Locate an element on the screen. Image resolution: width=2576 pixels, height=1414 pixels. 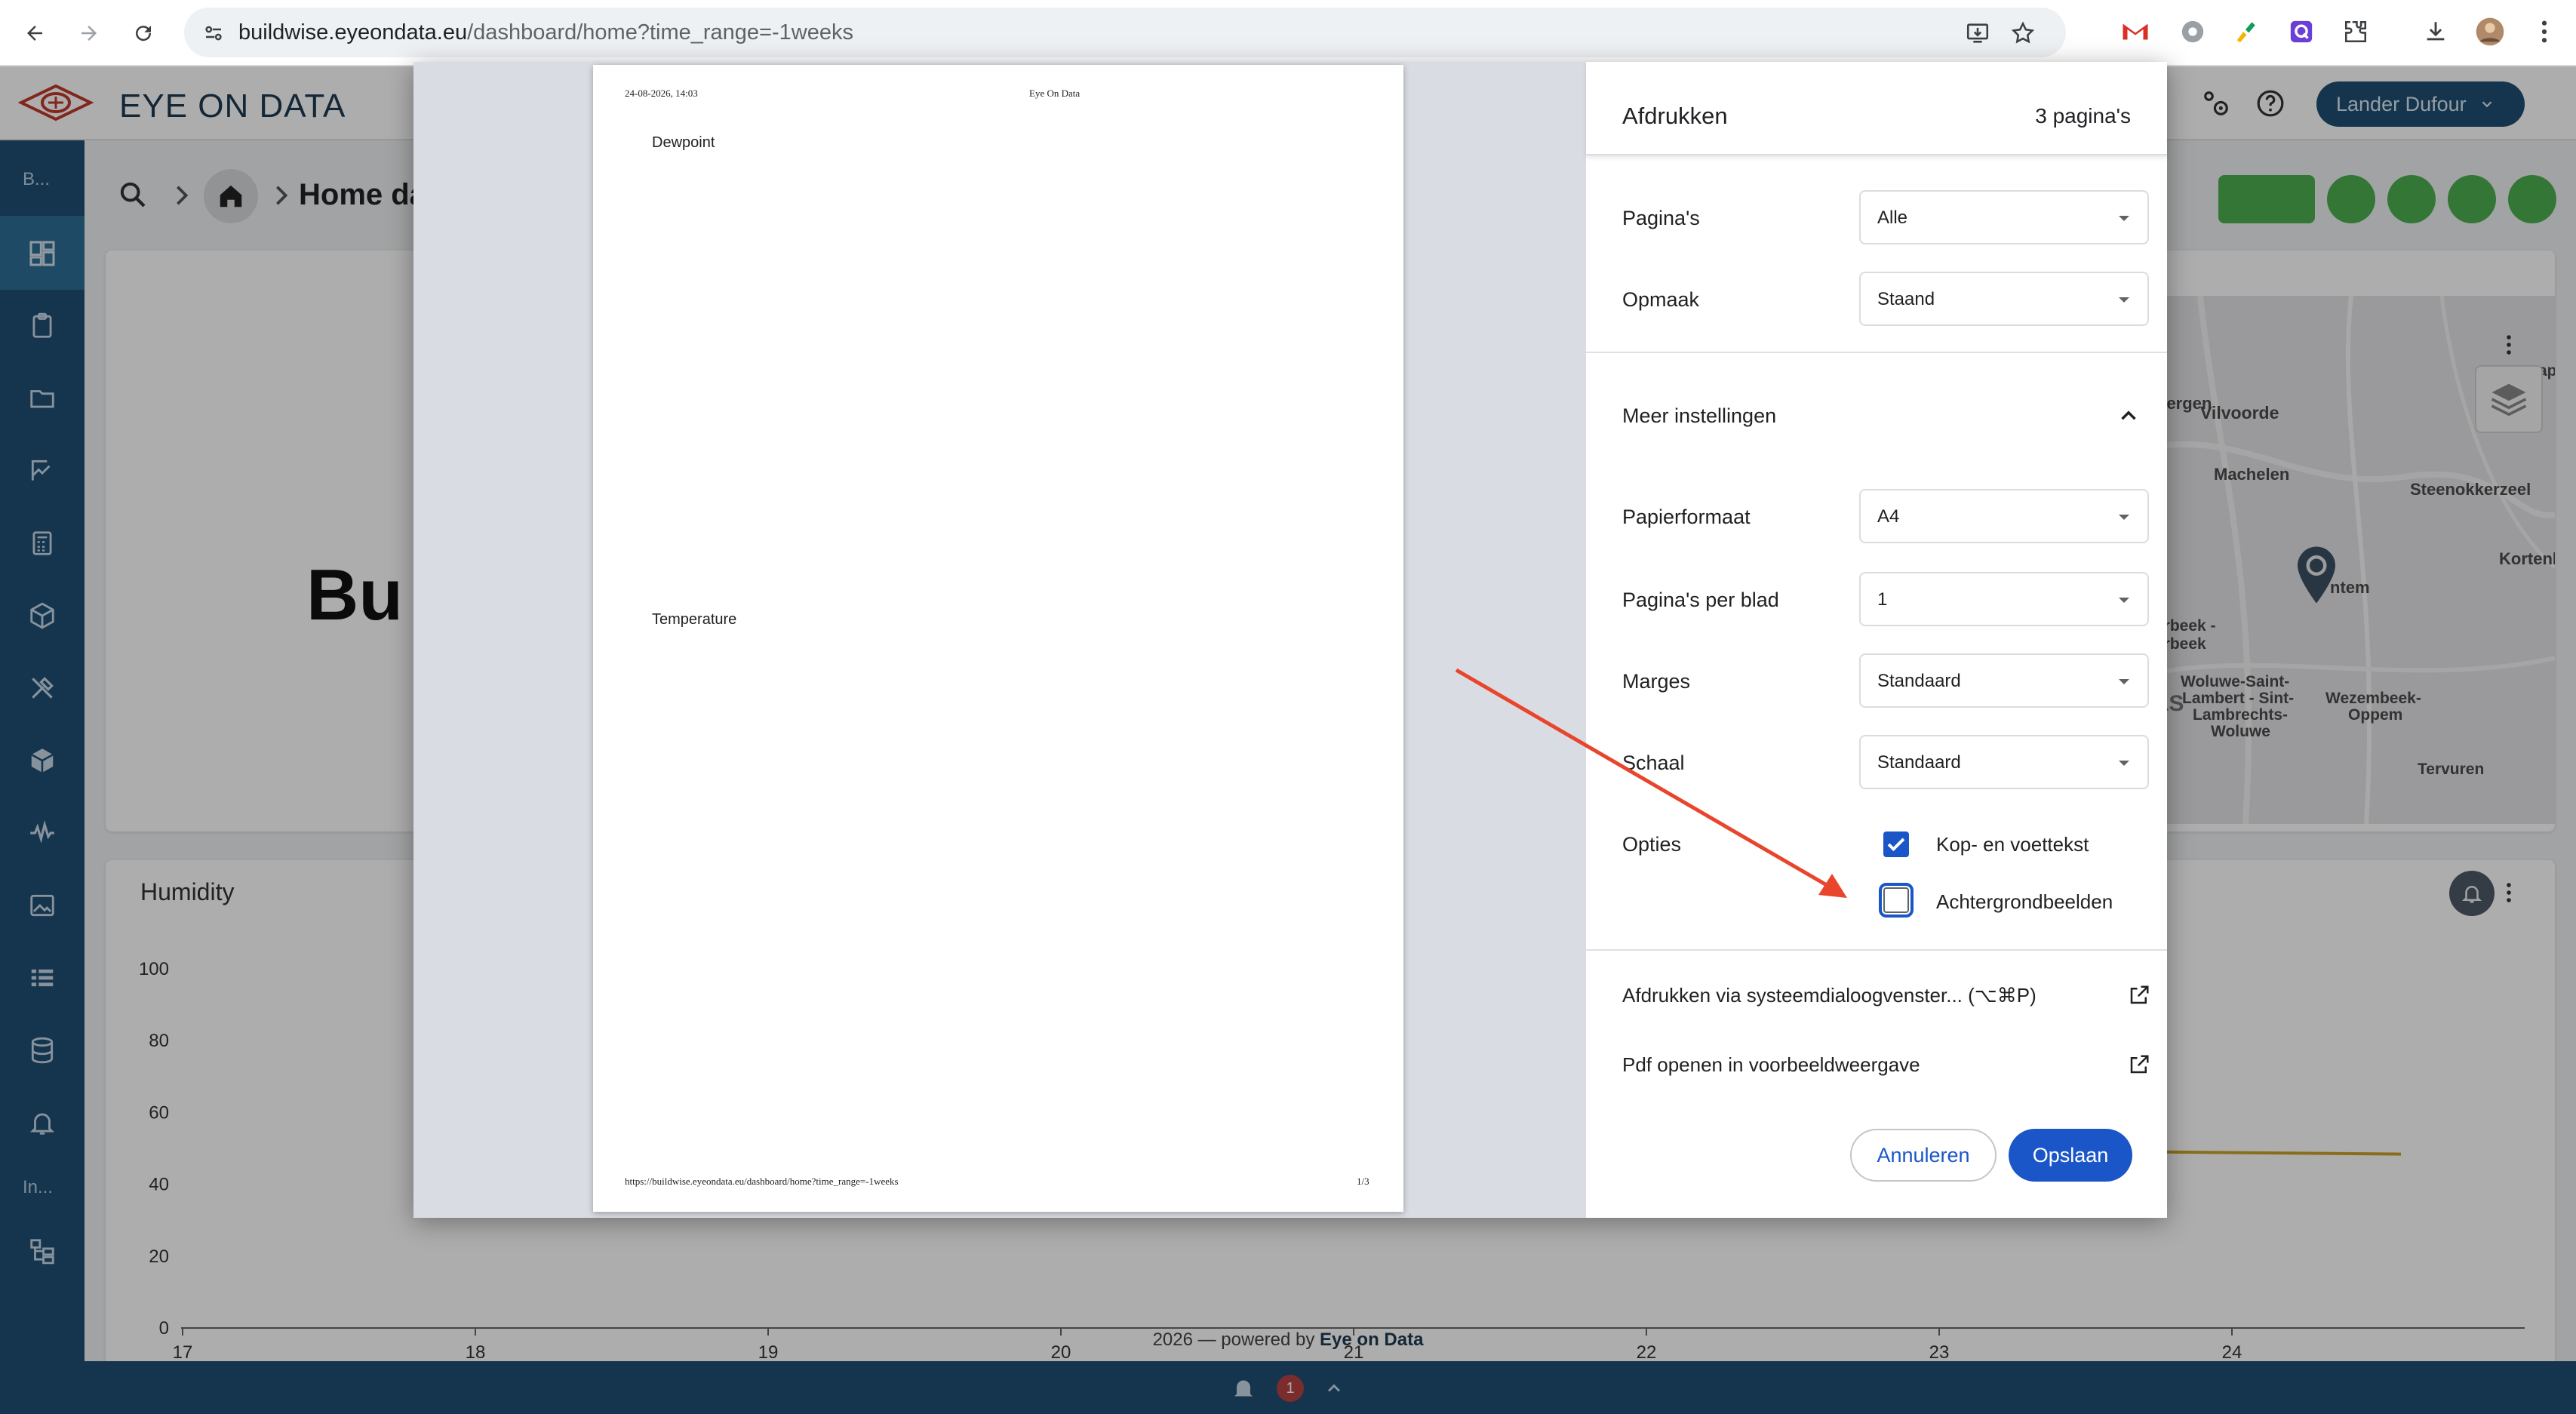
margins-label: Marges is located at coordinates (1656, 681).